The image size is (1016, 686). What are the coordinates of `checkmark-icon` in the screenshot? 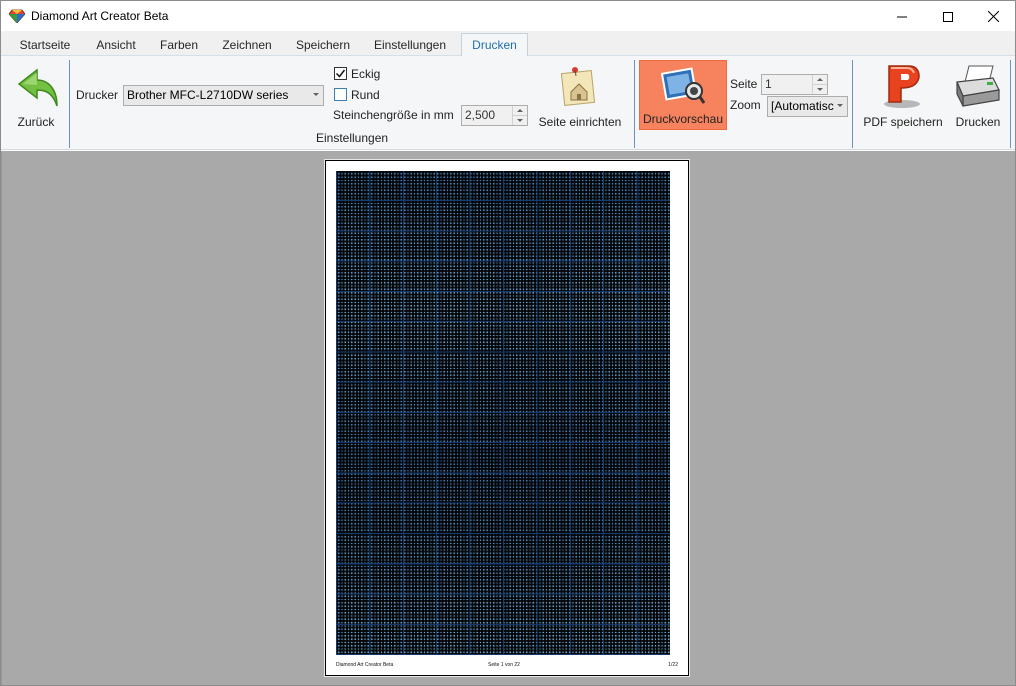 It's located at (340, 73).